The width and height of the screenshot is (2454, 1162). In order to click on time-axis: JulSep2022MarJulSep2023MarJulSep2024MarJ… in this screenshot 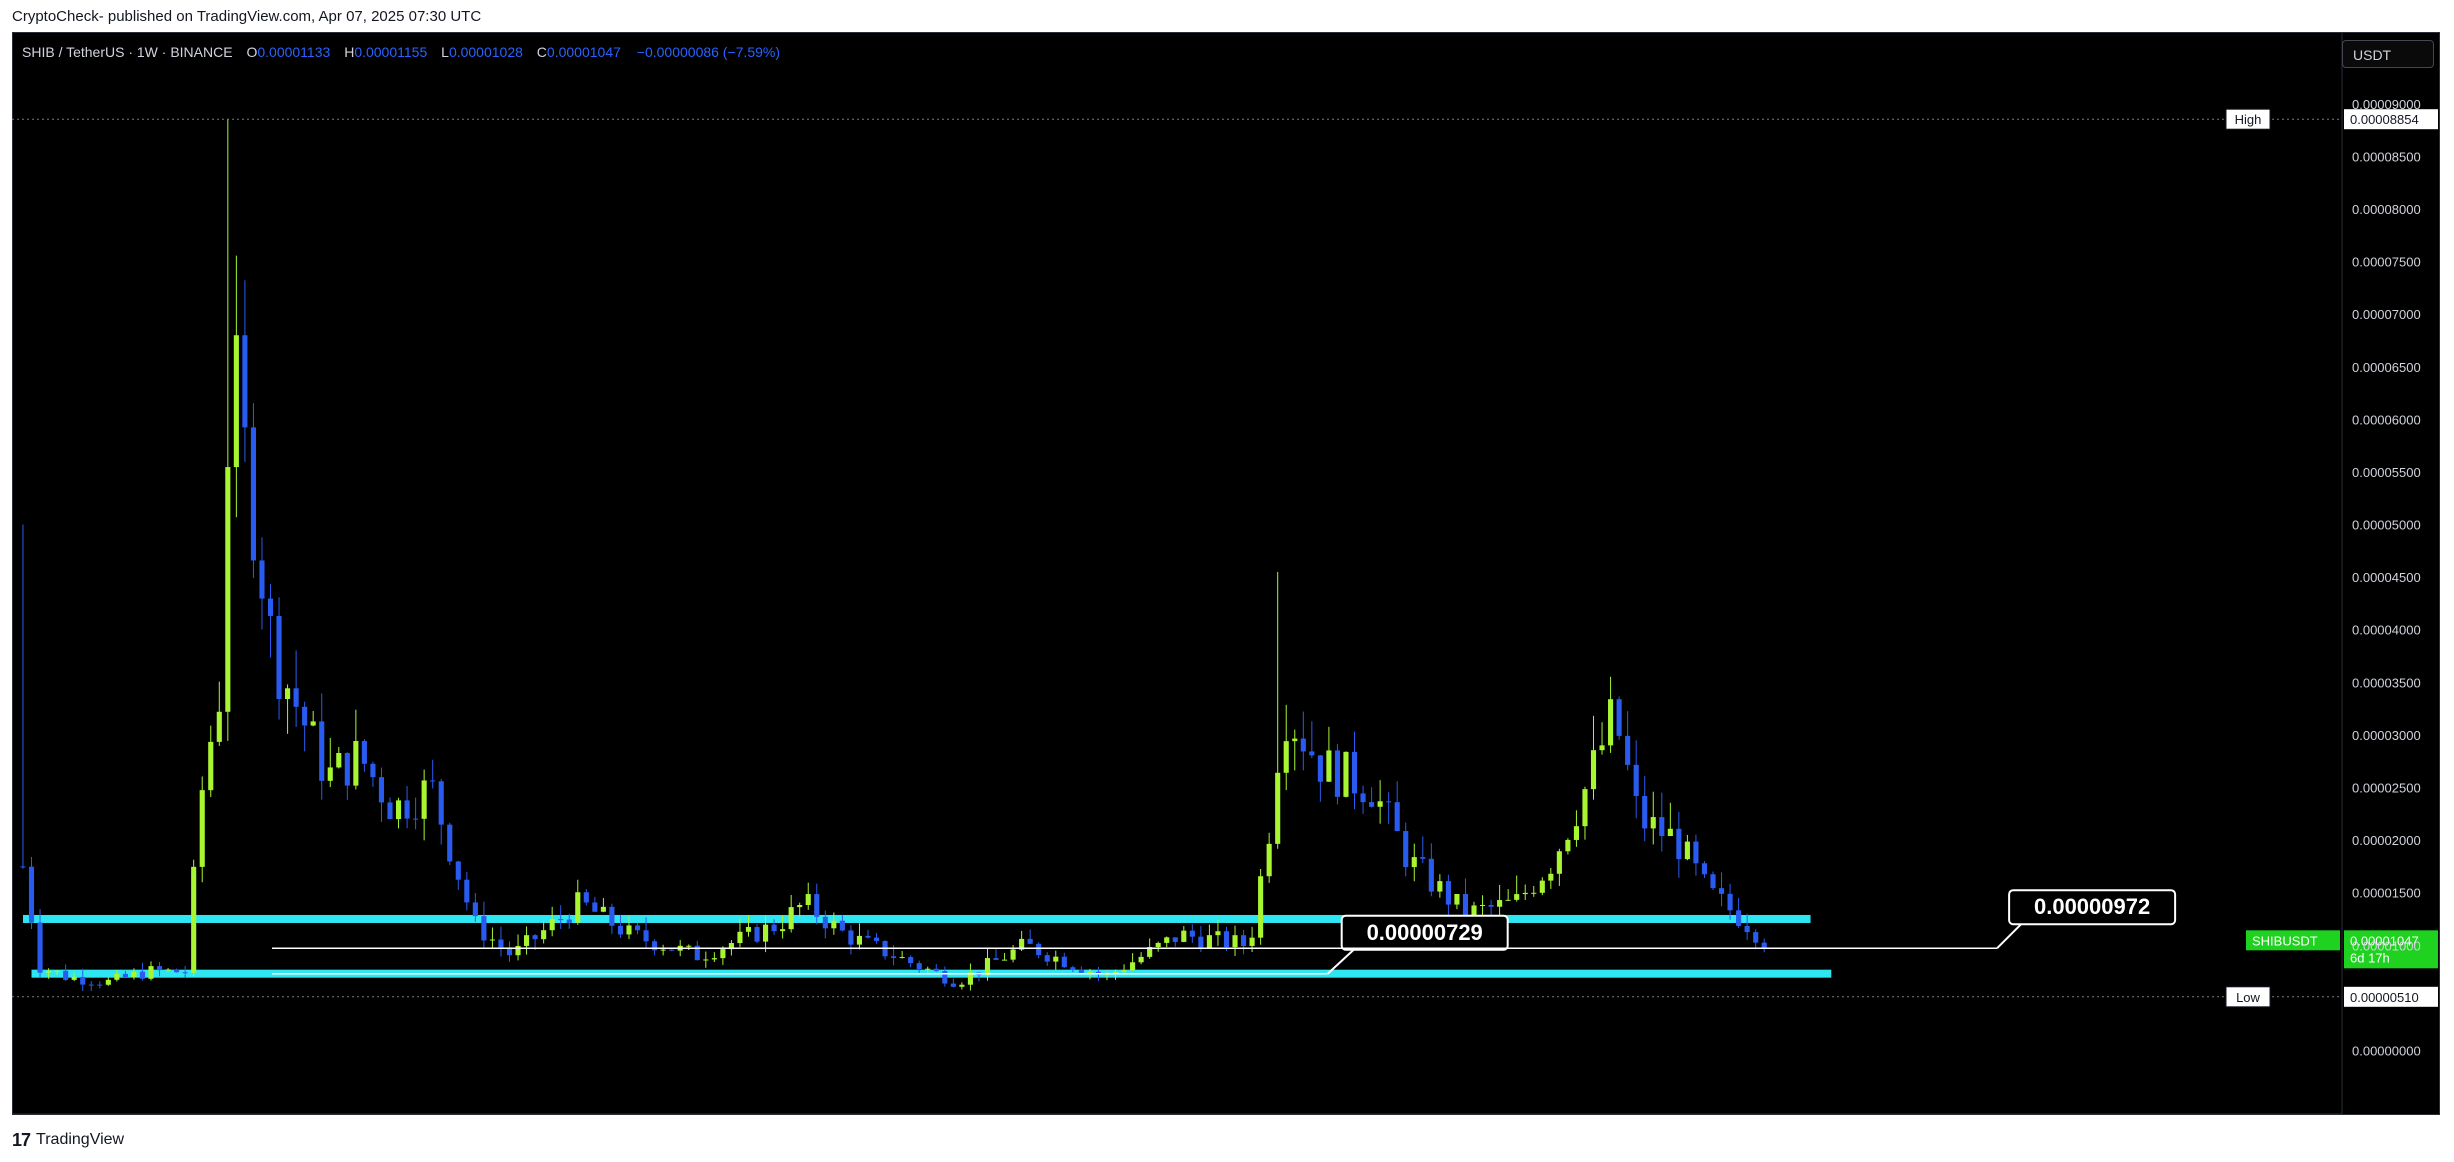, I will do `click(1177, 1114)`.